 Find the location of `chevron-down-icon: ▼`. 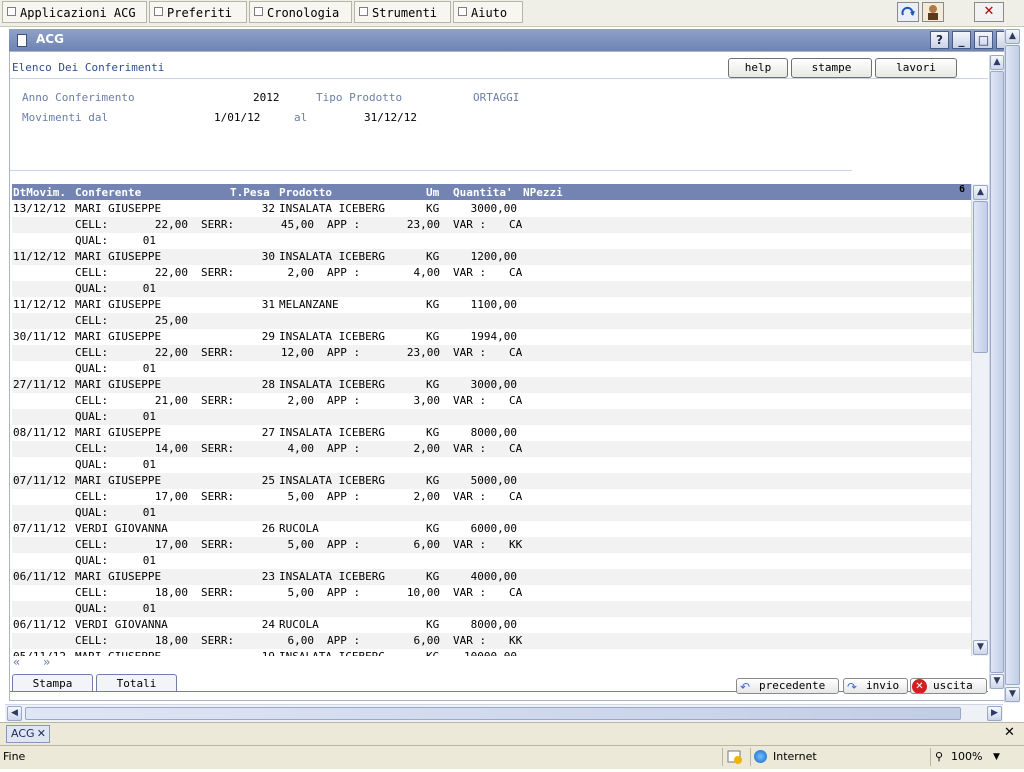

chevron-down-icon: ▼ is located at coordinates (996, 757).